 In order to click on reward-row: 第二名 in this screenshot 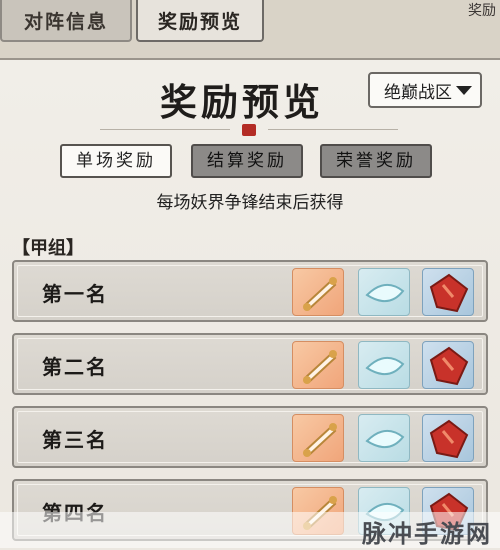, I will do `click(250, 364)`.